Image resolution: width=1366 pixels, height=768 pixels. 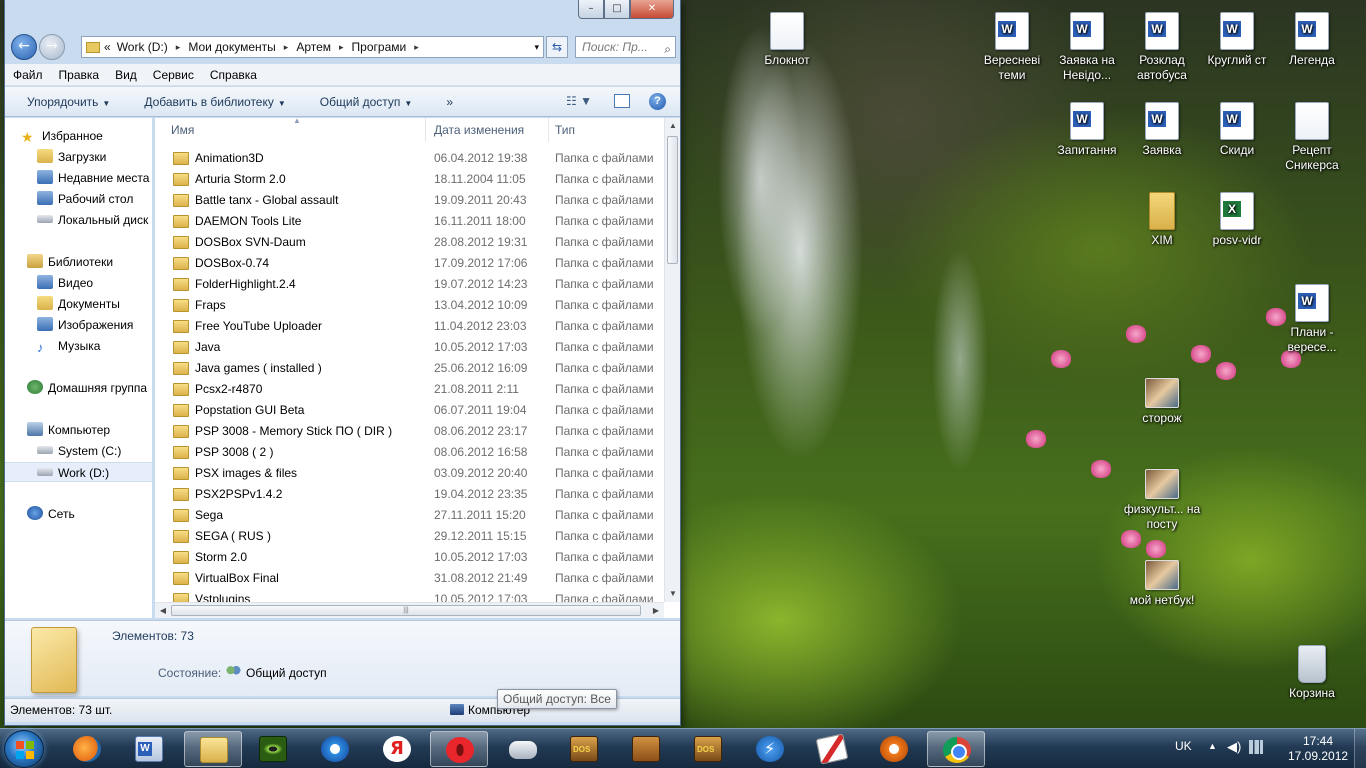 I want to click on refresh-button: ⇆, so click(x=557, y=47).